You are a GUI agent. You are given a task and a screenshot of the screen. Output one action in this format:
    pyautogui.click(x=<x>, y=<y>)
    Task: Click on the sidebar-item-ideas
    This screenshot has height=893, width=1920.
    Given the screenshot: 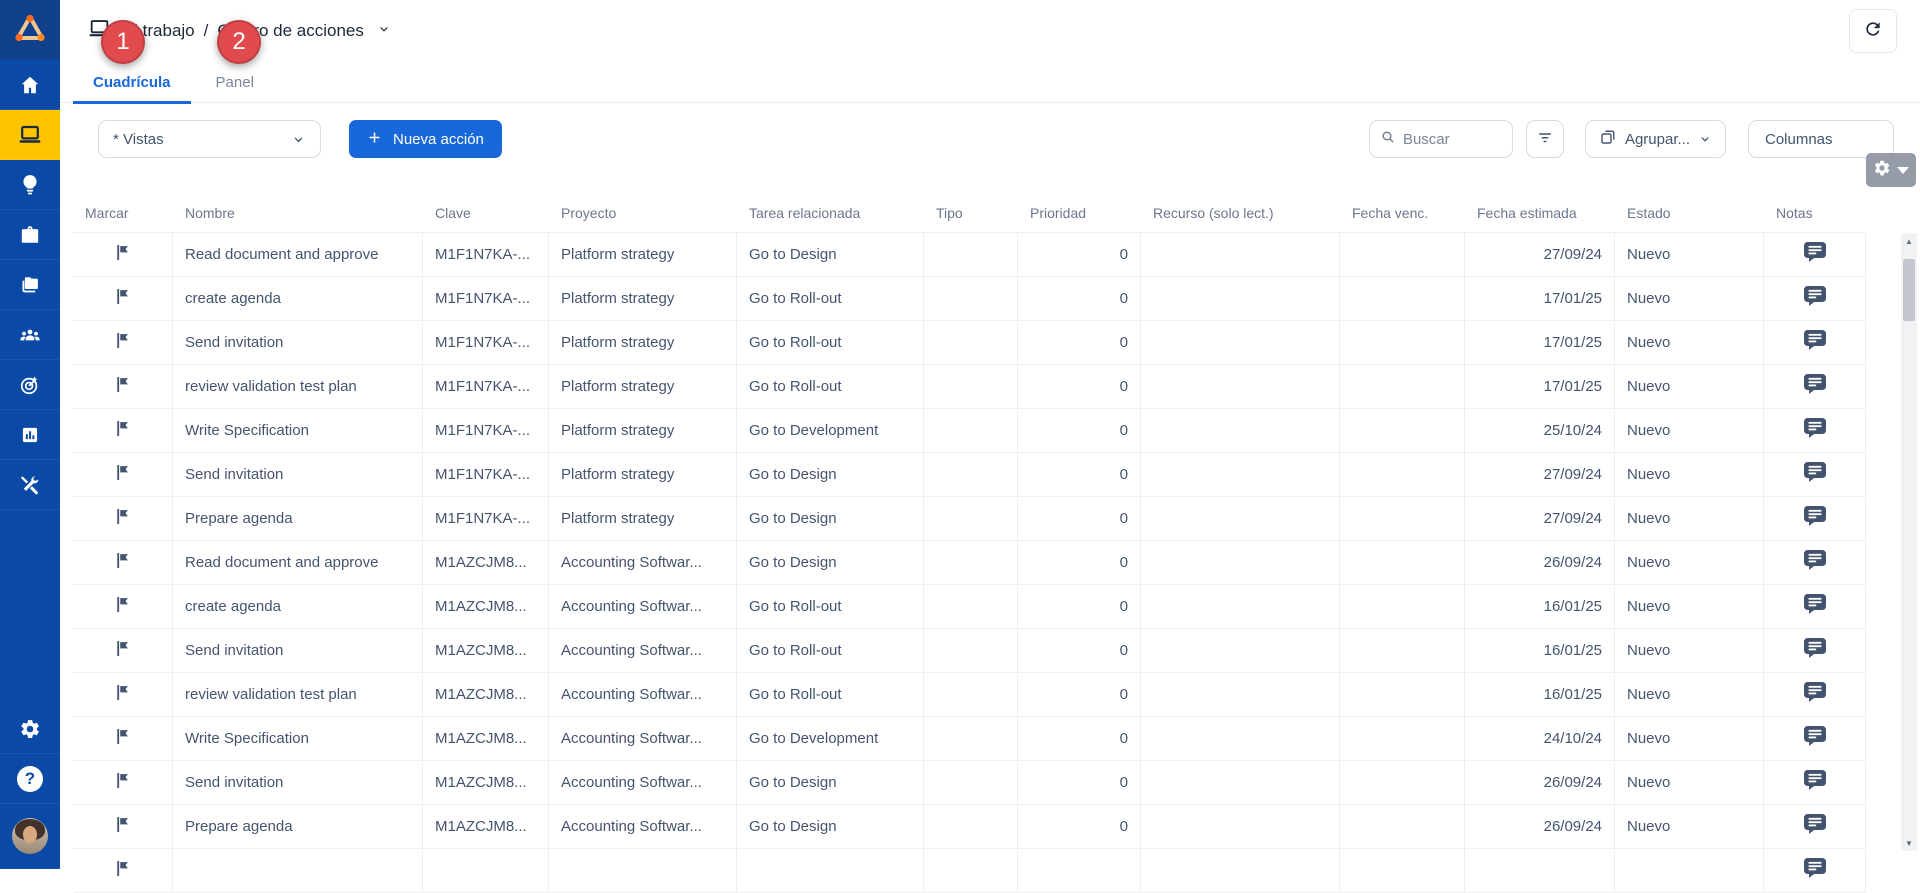 What is the action you would take?
    pyautogui.click(x=30, y=185)
    